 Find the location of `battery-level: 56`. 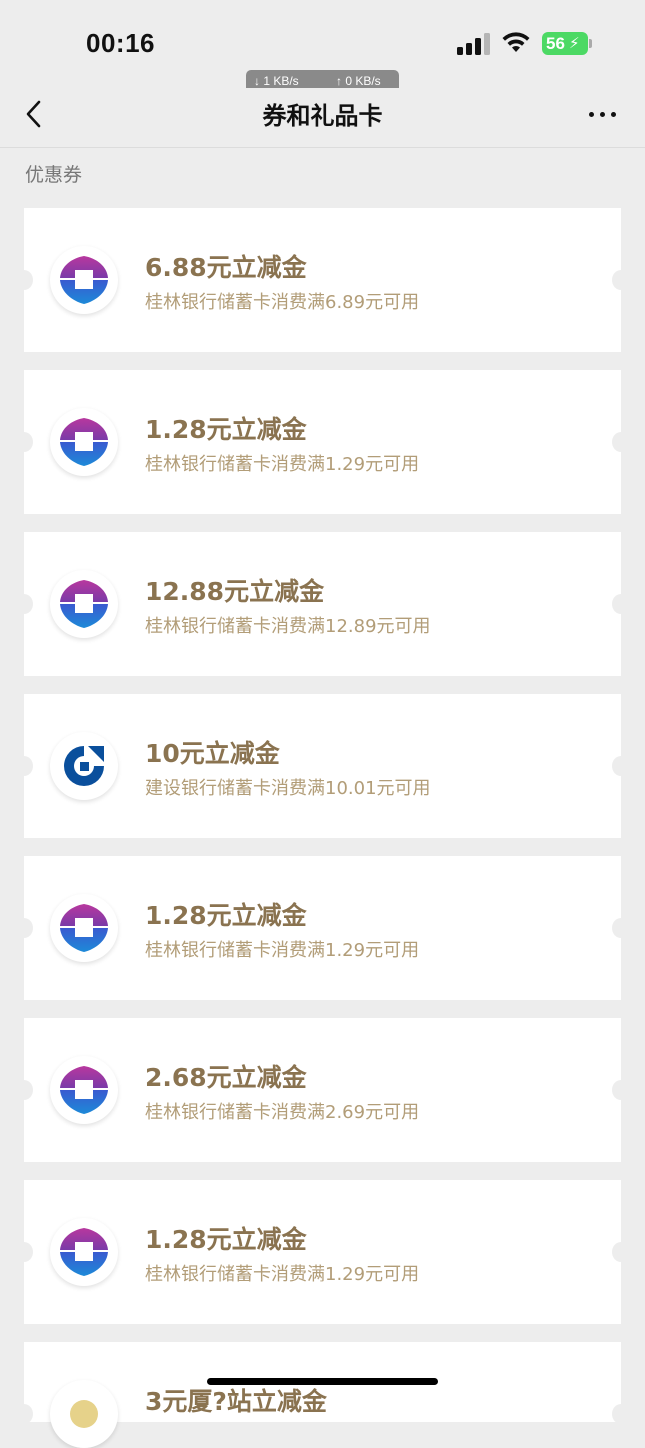

battery-level: 56 is located at coordinates (555, 43).